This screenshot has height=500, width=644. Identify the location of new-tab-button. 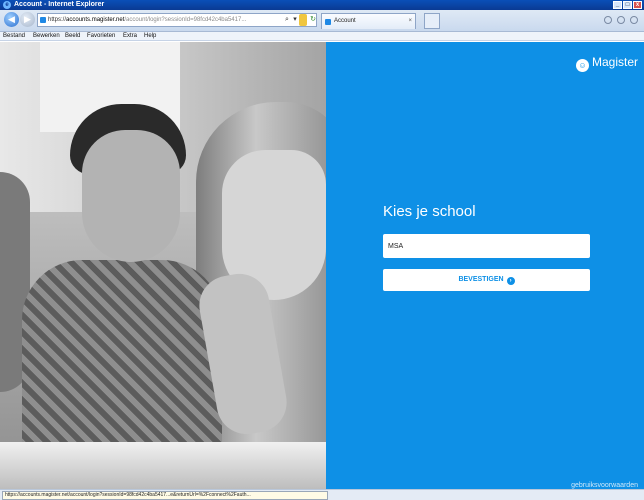
(432, 21).